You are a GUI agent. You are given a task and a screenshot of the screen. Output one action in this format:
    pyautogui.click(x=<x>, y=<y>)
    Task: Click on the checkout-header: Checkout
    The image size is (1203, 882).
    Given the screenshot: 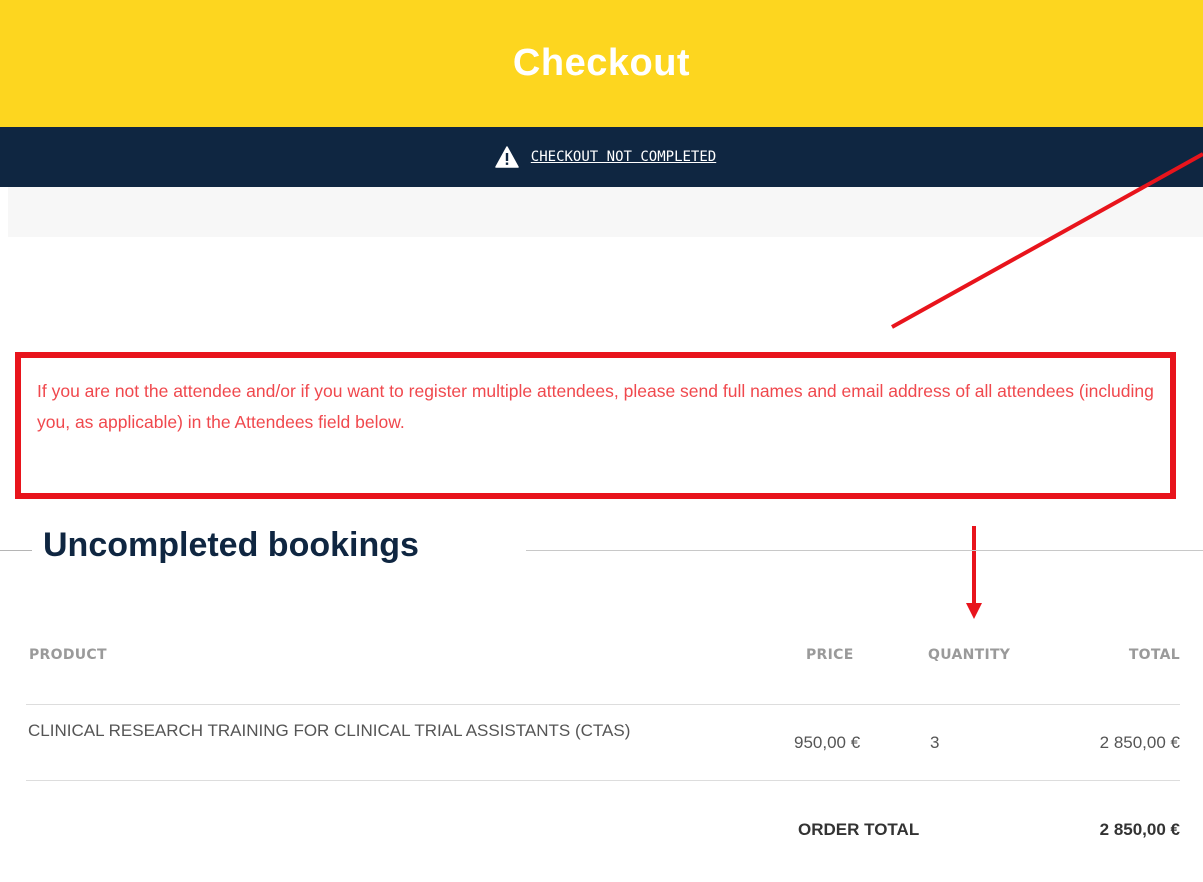 What is the action you would take?
    pyautogui.click(x=601, y=63)
    